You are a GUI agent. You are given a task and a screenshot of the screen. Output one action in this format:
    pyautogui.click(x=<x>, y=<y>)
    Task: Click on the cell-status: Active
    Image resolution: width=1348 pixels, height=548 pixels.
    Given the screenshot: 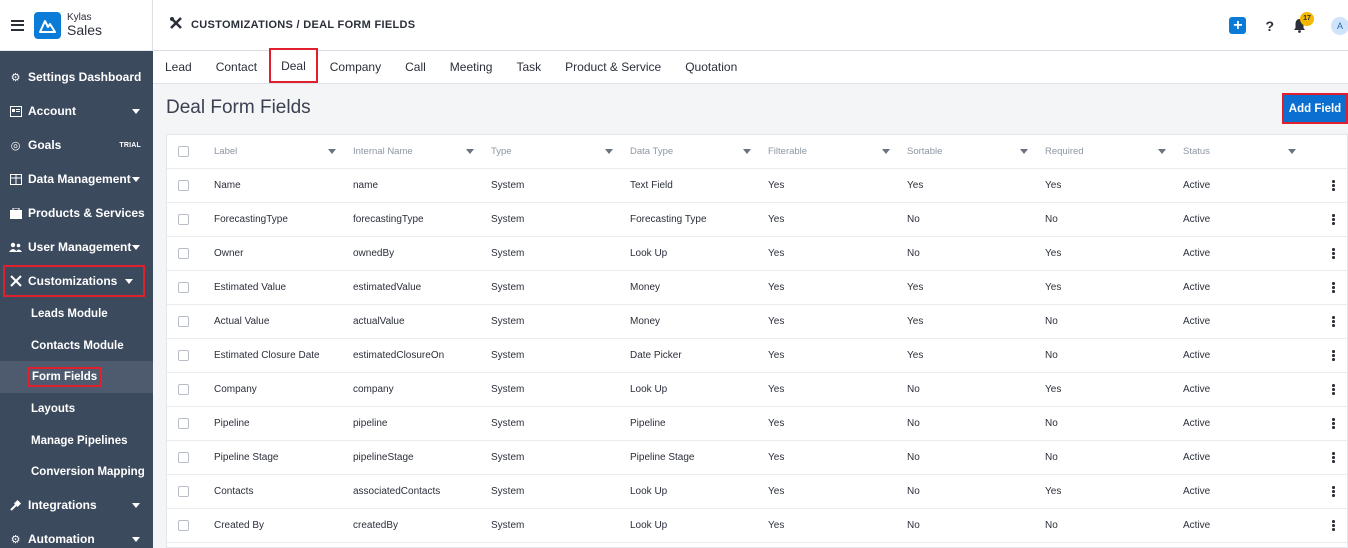 What is the action you would take?
    pyautogui.click(x=1197, y=491)
    